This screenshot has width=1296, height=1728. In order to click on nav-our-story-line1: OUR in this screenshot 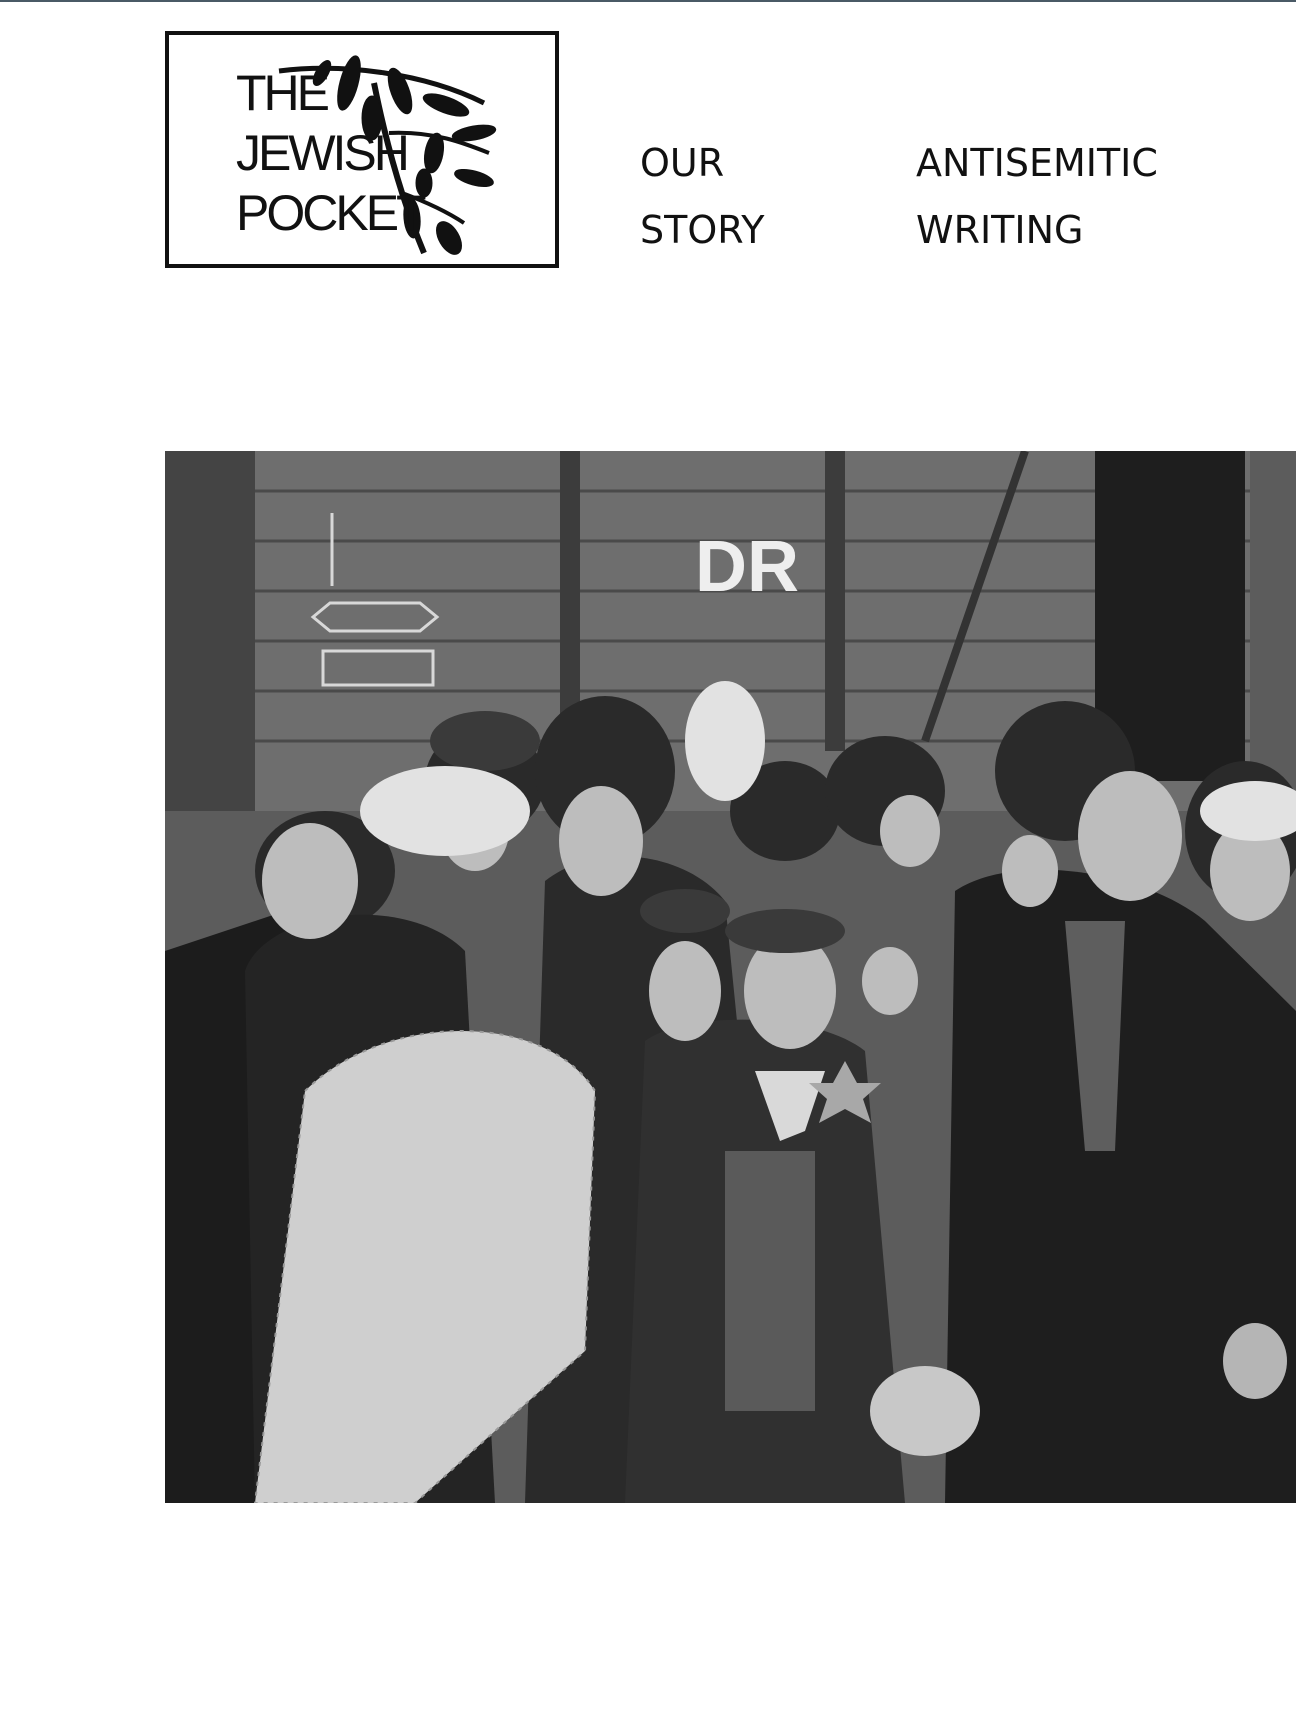, I will do `click(682, 163)`.